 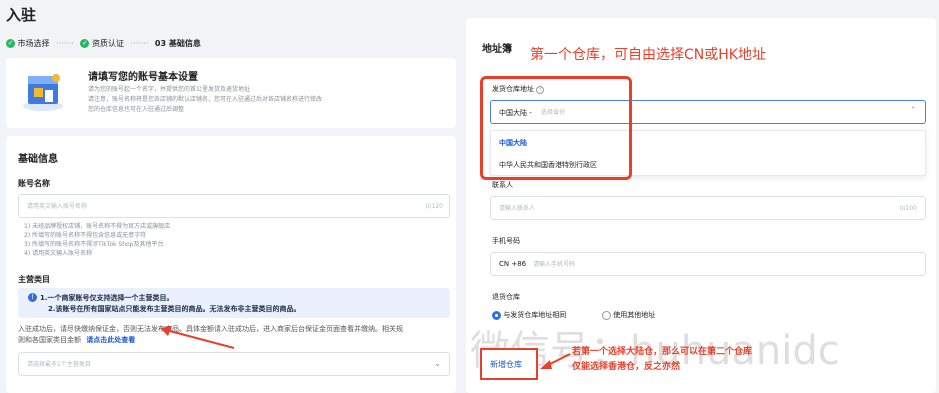 I want to click on account-name-placeholder: 请用英文输入账号名称, so click(x=57, y=206).